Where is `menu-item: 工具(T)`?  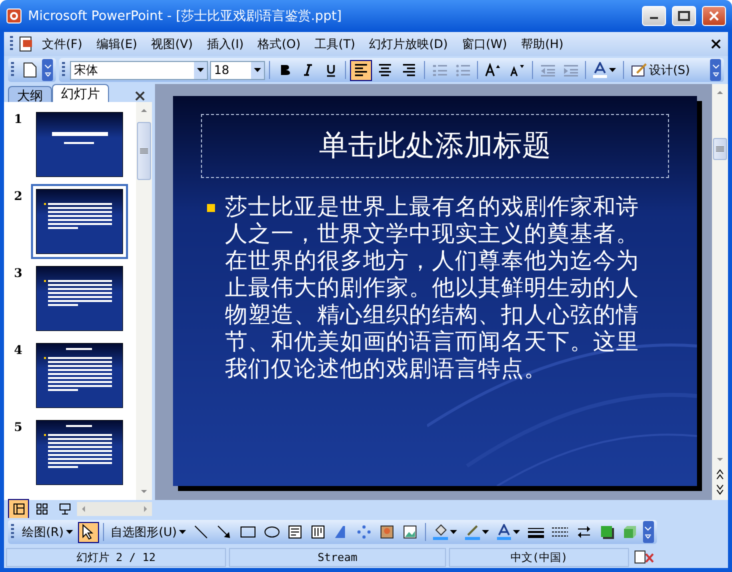
menu-item: 工具(T) is located at coordinates (335, 44).